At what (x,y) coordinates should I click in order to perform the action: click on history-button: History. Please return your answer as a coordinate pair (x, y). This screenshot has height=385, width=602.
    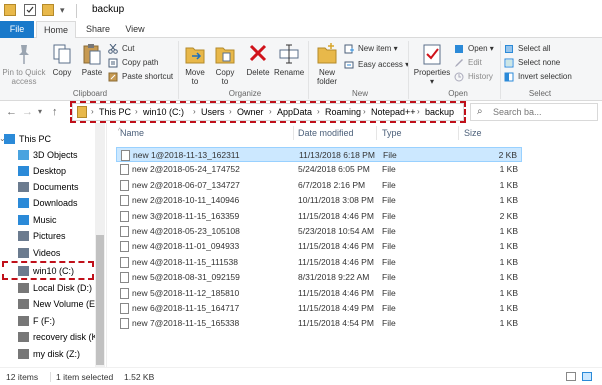
    Looking at the image, I should click on (473, 77).